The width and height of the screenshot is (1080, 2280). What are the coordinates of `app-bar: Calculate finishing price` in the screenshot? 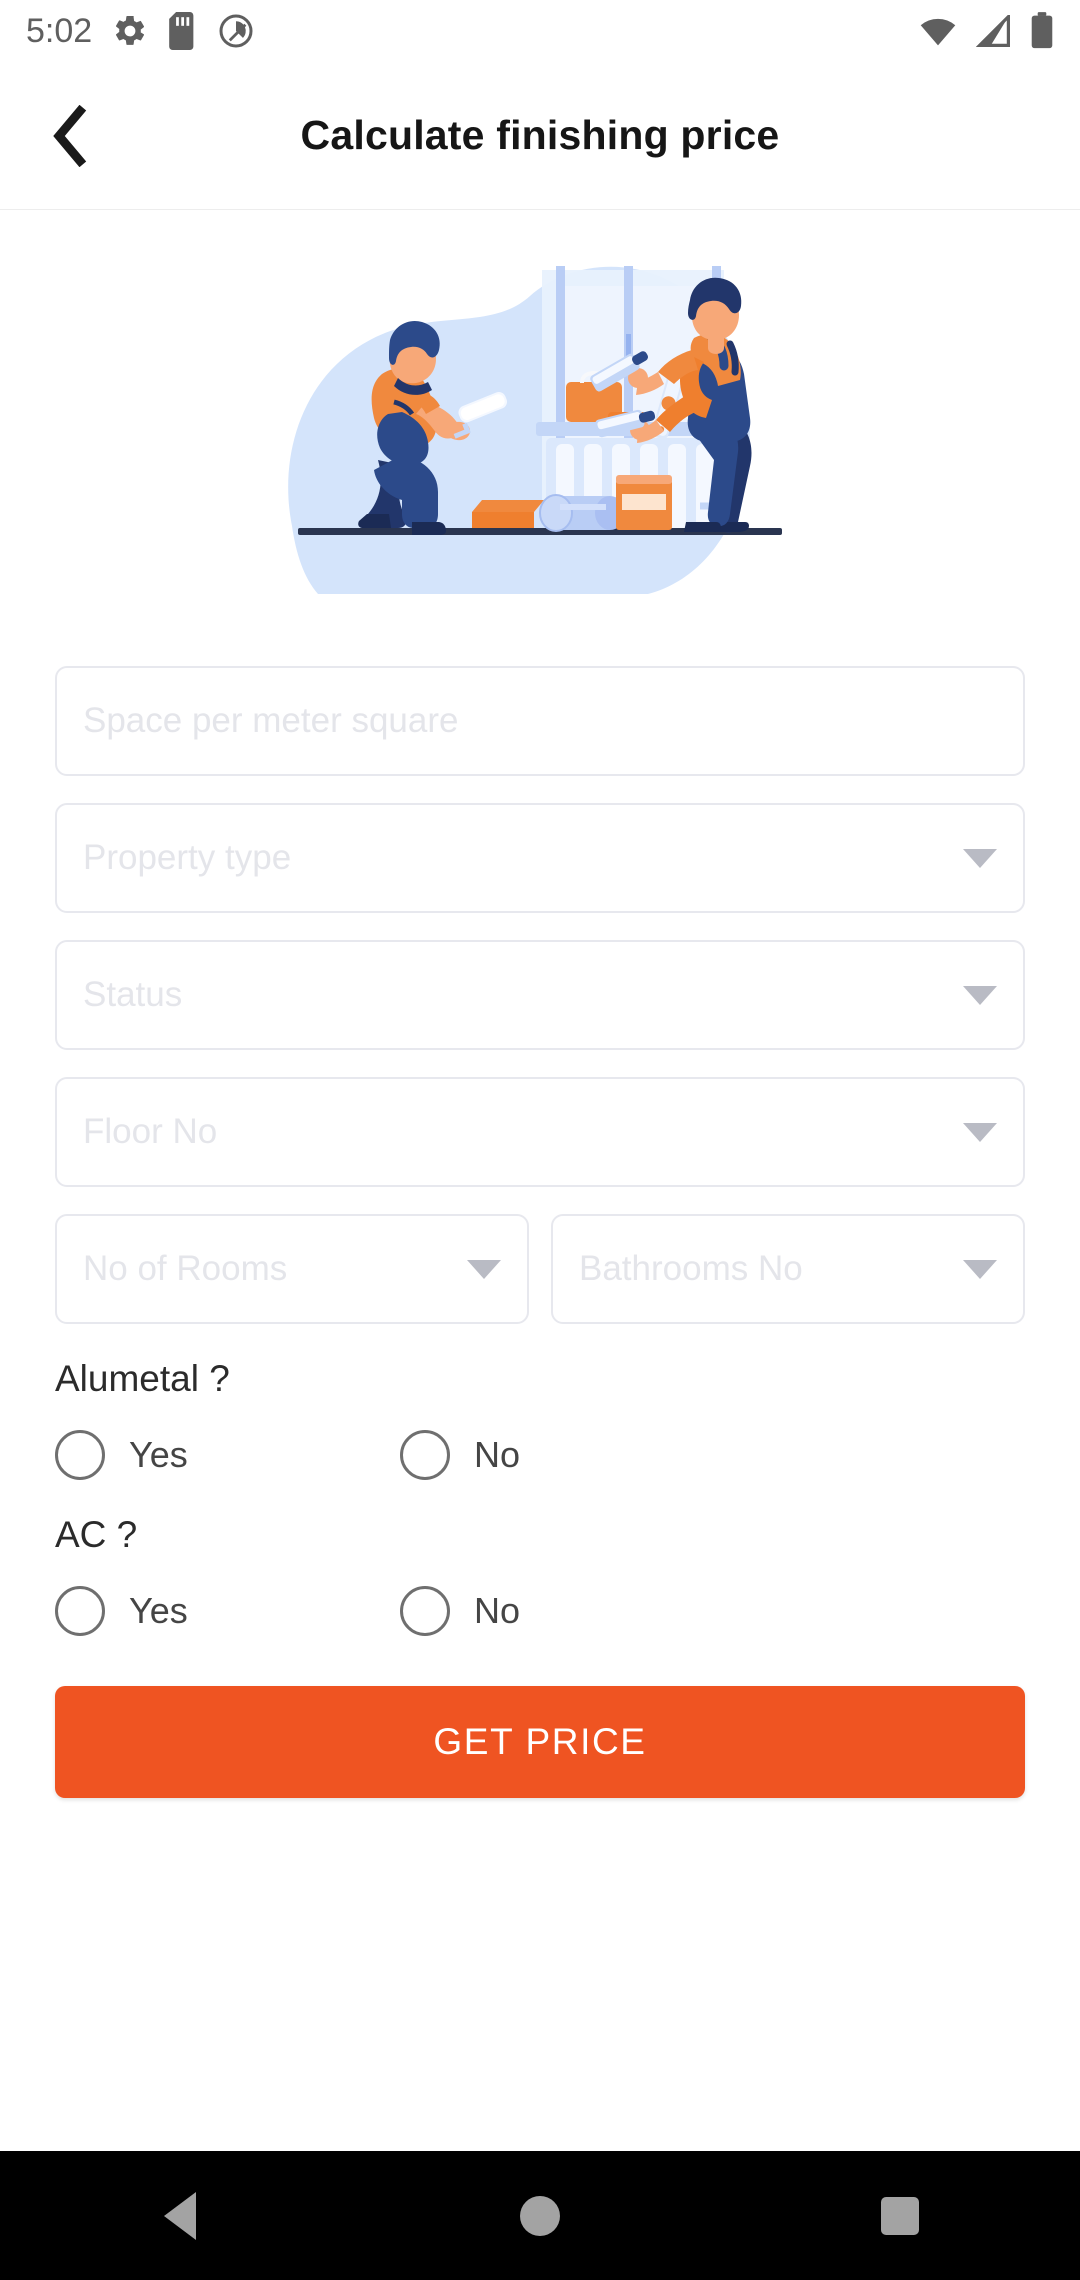 It's located at (540, 136).